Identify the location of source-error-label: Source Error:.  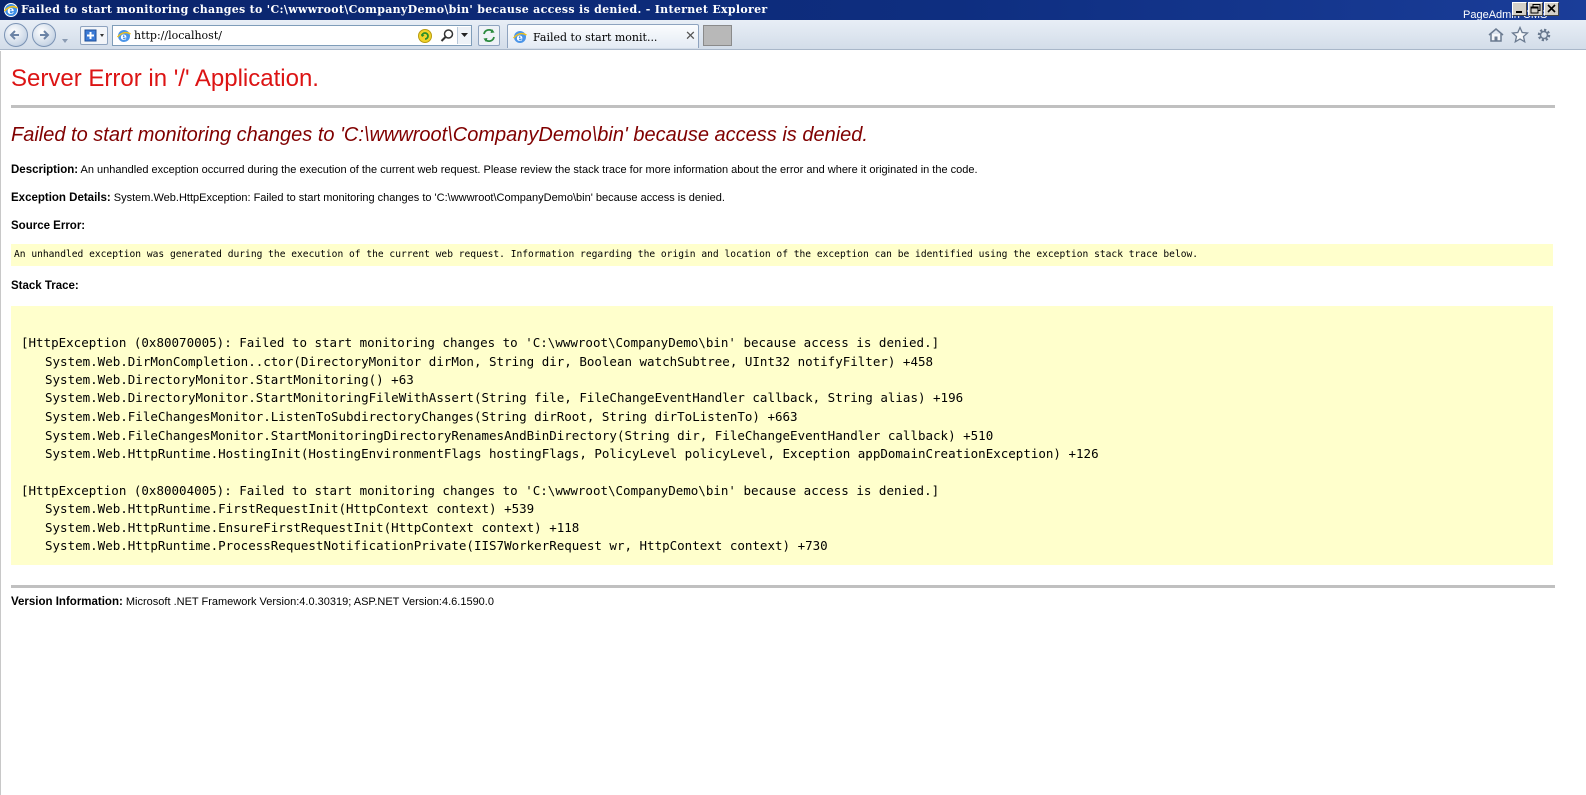
(48, 226).